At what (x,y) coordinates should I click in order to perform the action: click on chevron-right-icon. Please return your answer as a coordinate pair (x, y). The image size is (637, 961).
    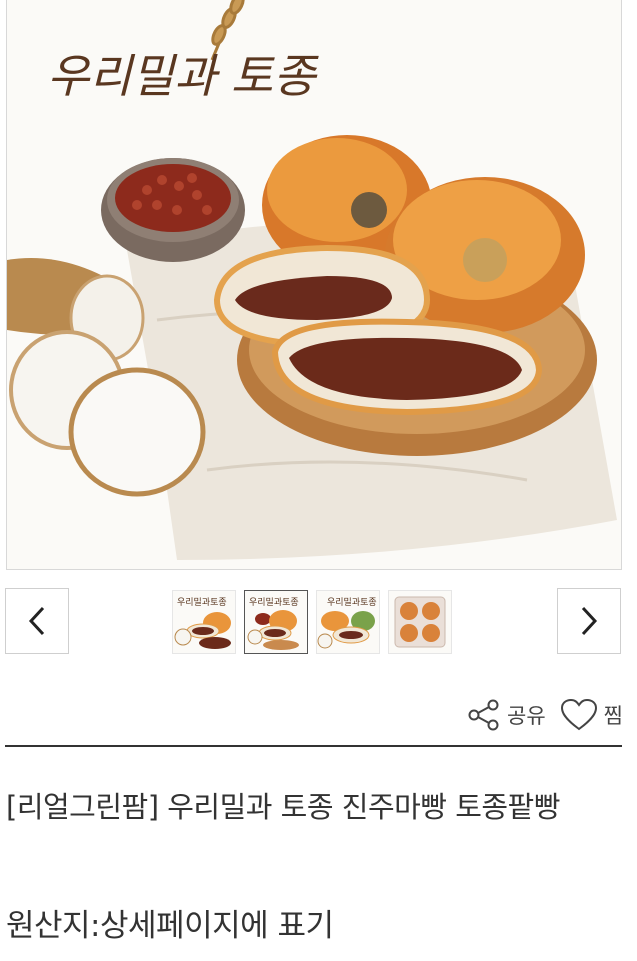
    Looking at the image, I should click on (589, 621).